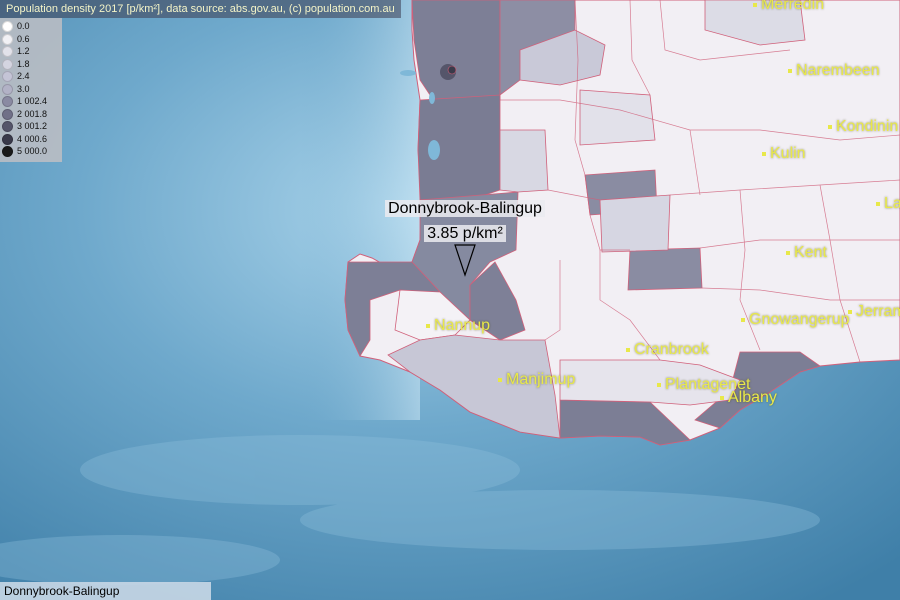 The image size is (900, 600). I want to click on town-label-cranbrook: Cranbrook, so click(667, 350).